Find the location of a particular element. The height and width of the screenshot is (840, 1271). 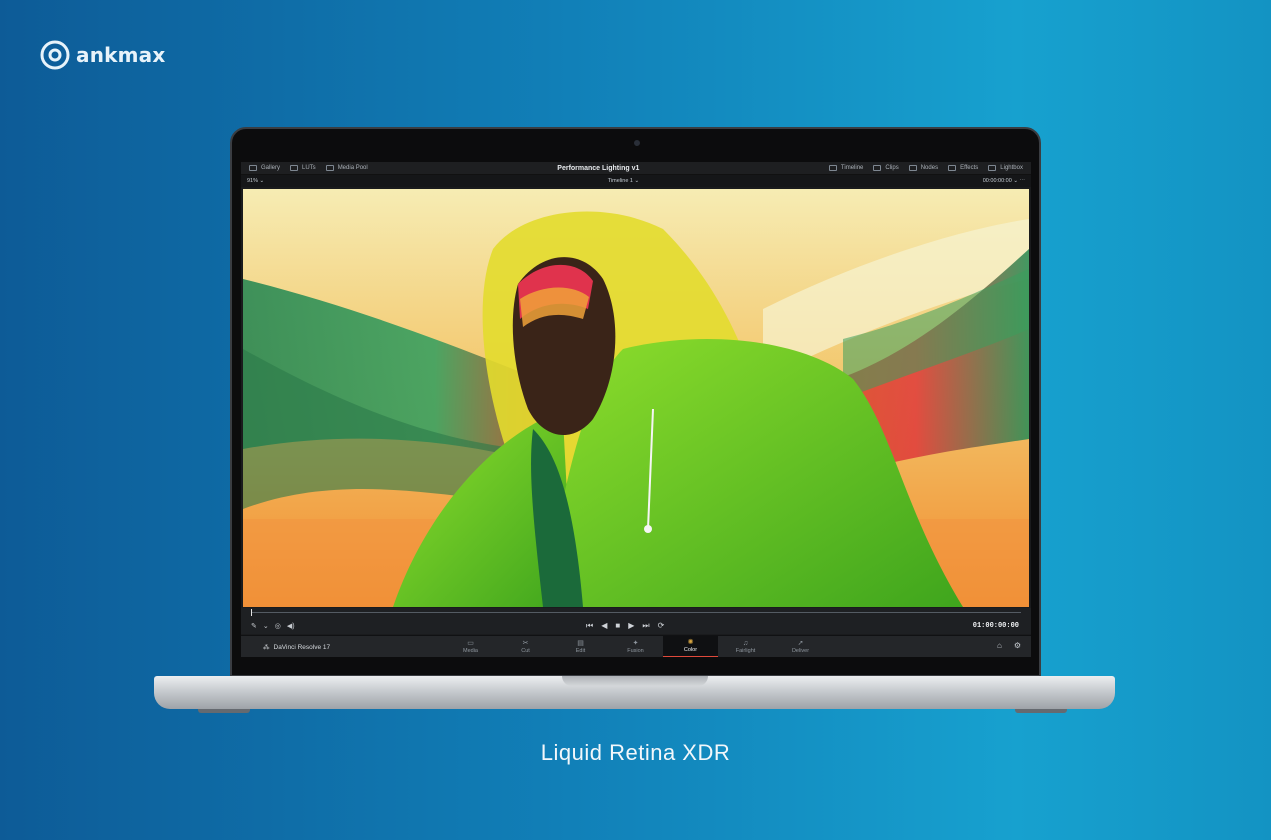

lightbox-button: Lightbox is located at coordinates (1005, 168).